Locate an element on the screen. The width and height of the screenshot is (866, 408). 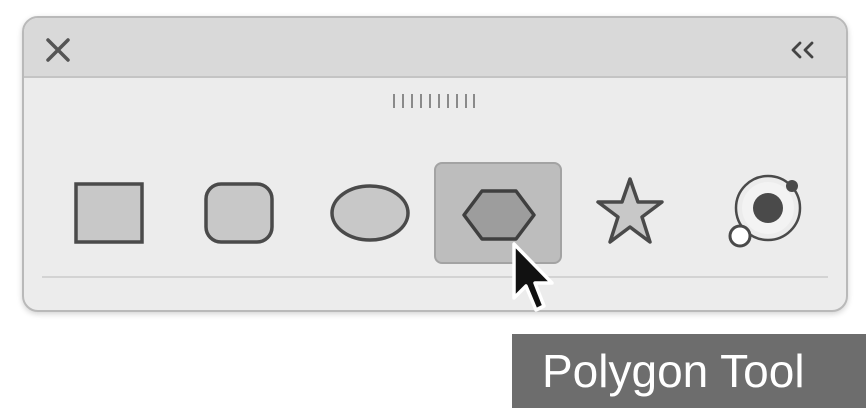
rounded-rectangle-icon is located at coordinates (239, 213).